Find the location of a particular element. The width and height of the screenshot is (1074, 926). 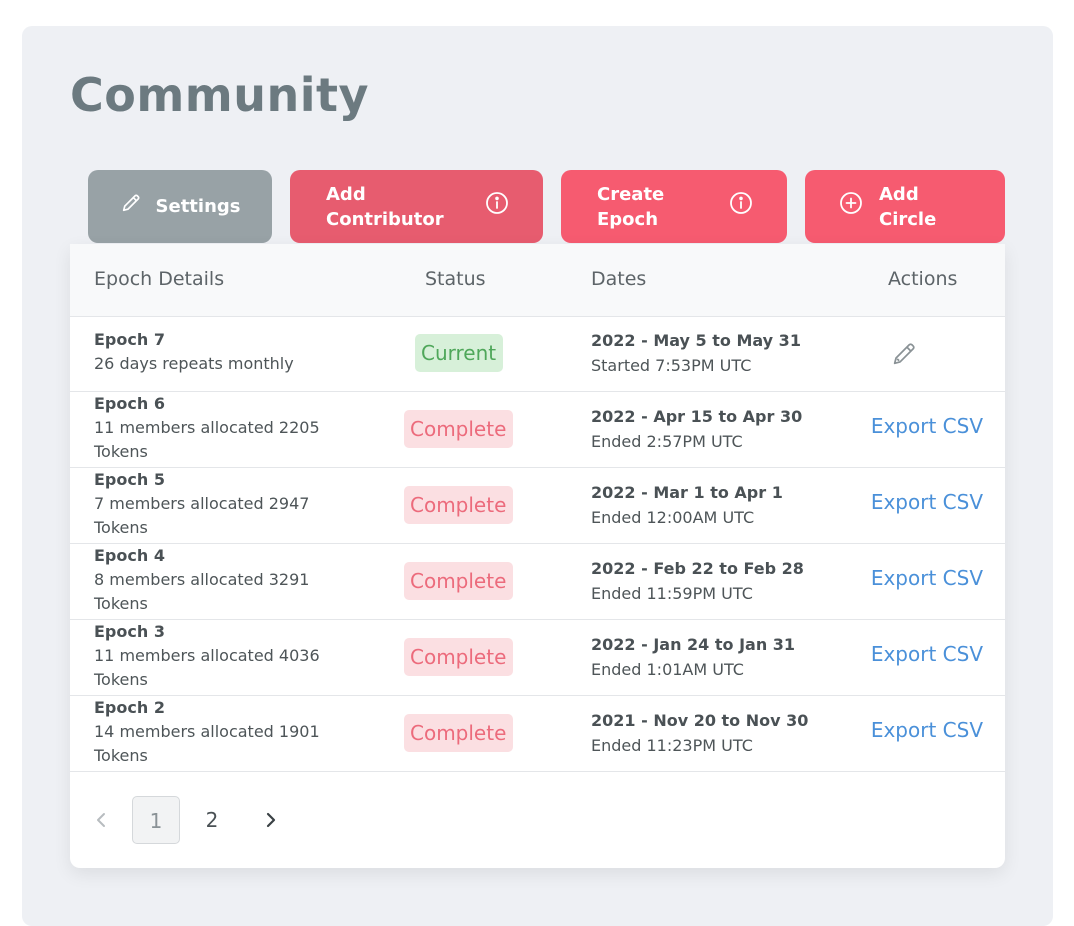

epoch-details-cell: Epoch 6 11 members allocated 2205 Tokens is located at coordinates (214, 428).